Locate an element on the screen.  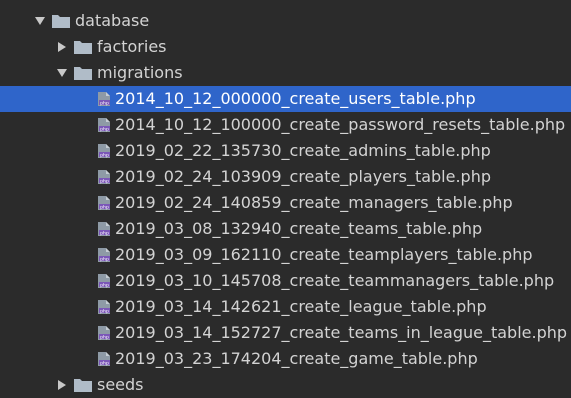
tree-item-label: 2019_03_08_132940_create_teams_table.php is located at coordinates (299, 228).